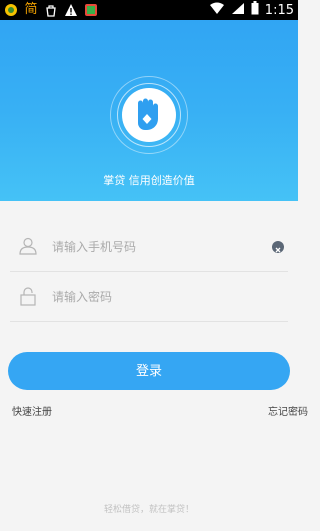 The width and height of the screenshot is (320, 531). I want to click on wifi-icon, so click(217, 10).